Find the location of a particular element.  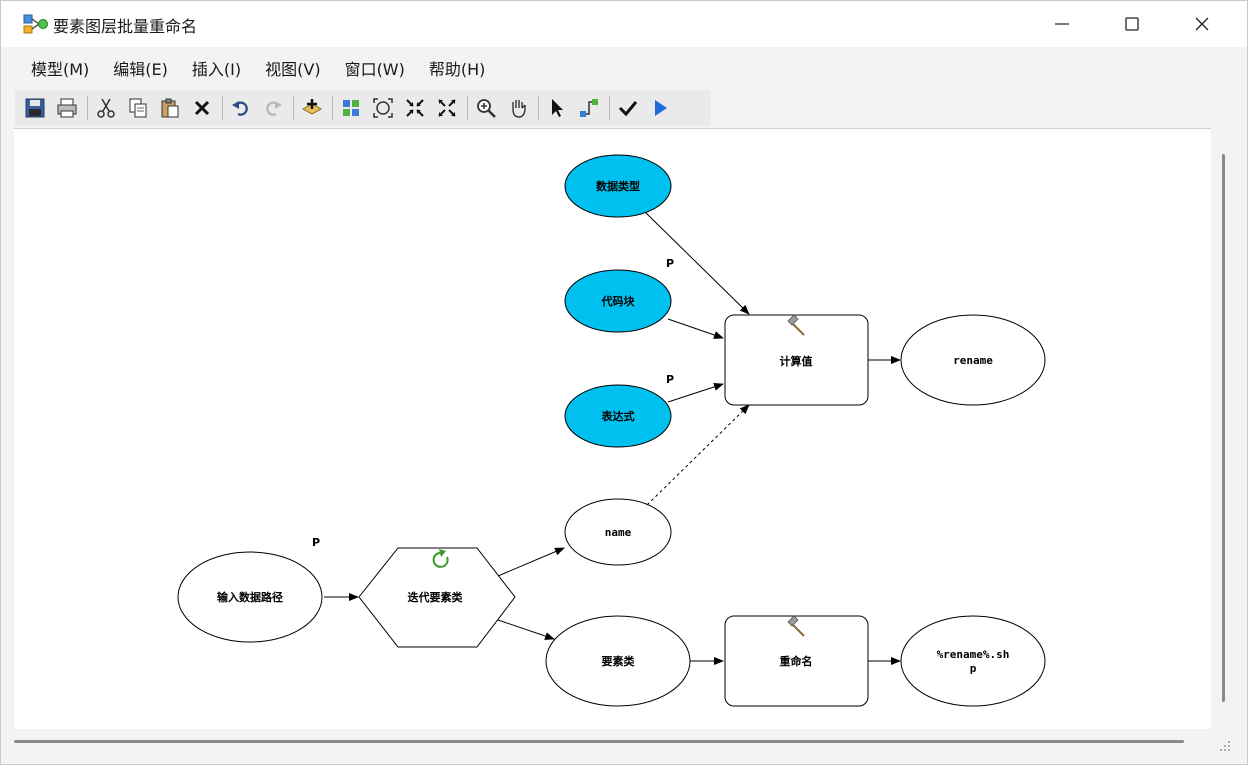

node-output-shapefile: %rename%.sh p is located at coordinates (973, 661).